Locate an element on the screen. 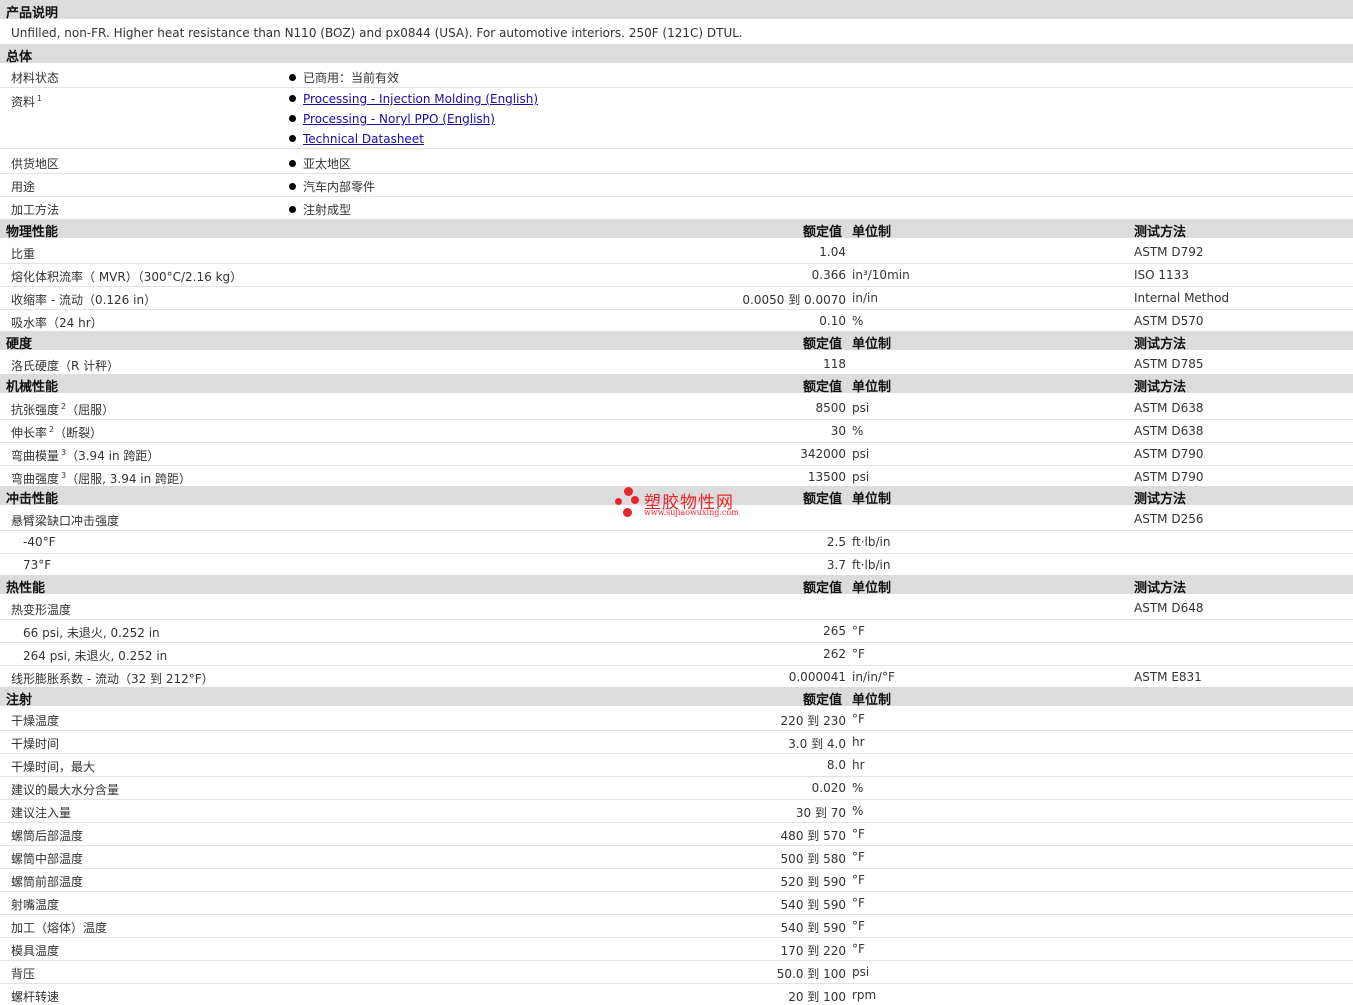  row-value: 50.0 到 100 is located at coordinates (811, 974).